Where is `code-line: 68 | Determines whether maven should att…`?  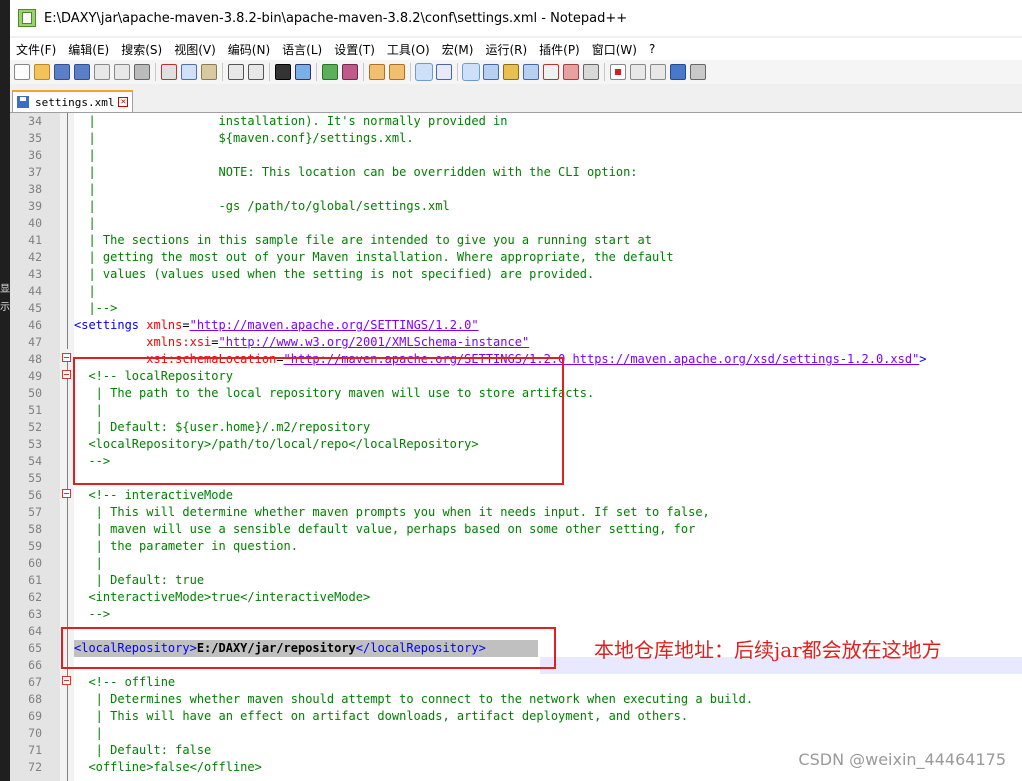 code-line: 68 | Determines whether maven should att… is located at coordinates (516, 699).